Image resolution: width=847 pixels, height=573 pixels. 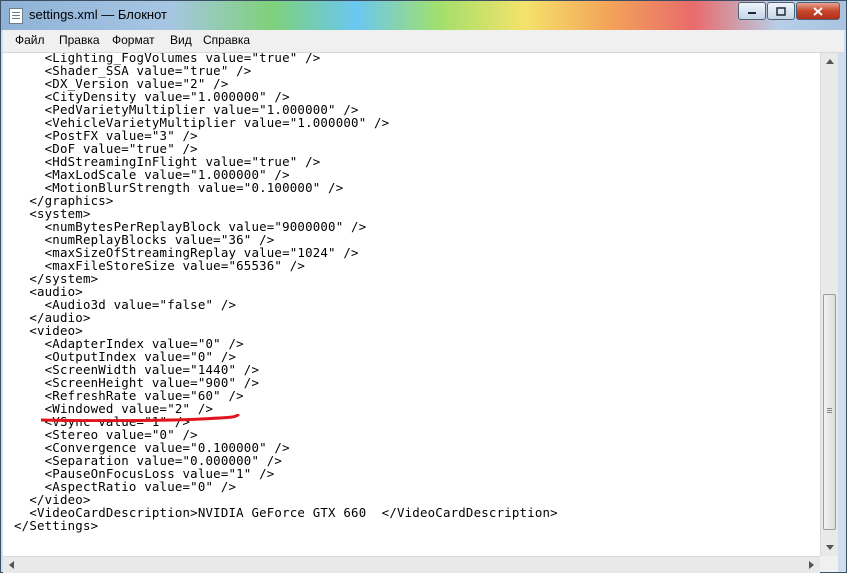 I want to click on arrow-up-icon, so click(x=829, y=61).